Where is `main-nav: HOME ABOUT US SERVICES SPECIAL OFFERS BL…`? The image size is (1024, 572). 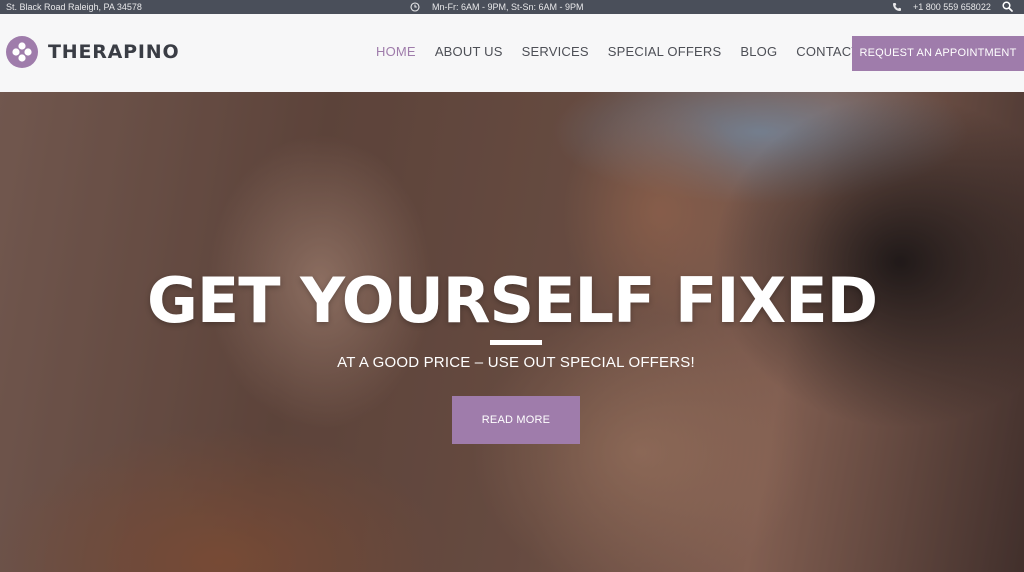 main-nav: HOME ABOUT US SERVICES SPECIAL OFFERS BL… is located at coordinates (631, 51).